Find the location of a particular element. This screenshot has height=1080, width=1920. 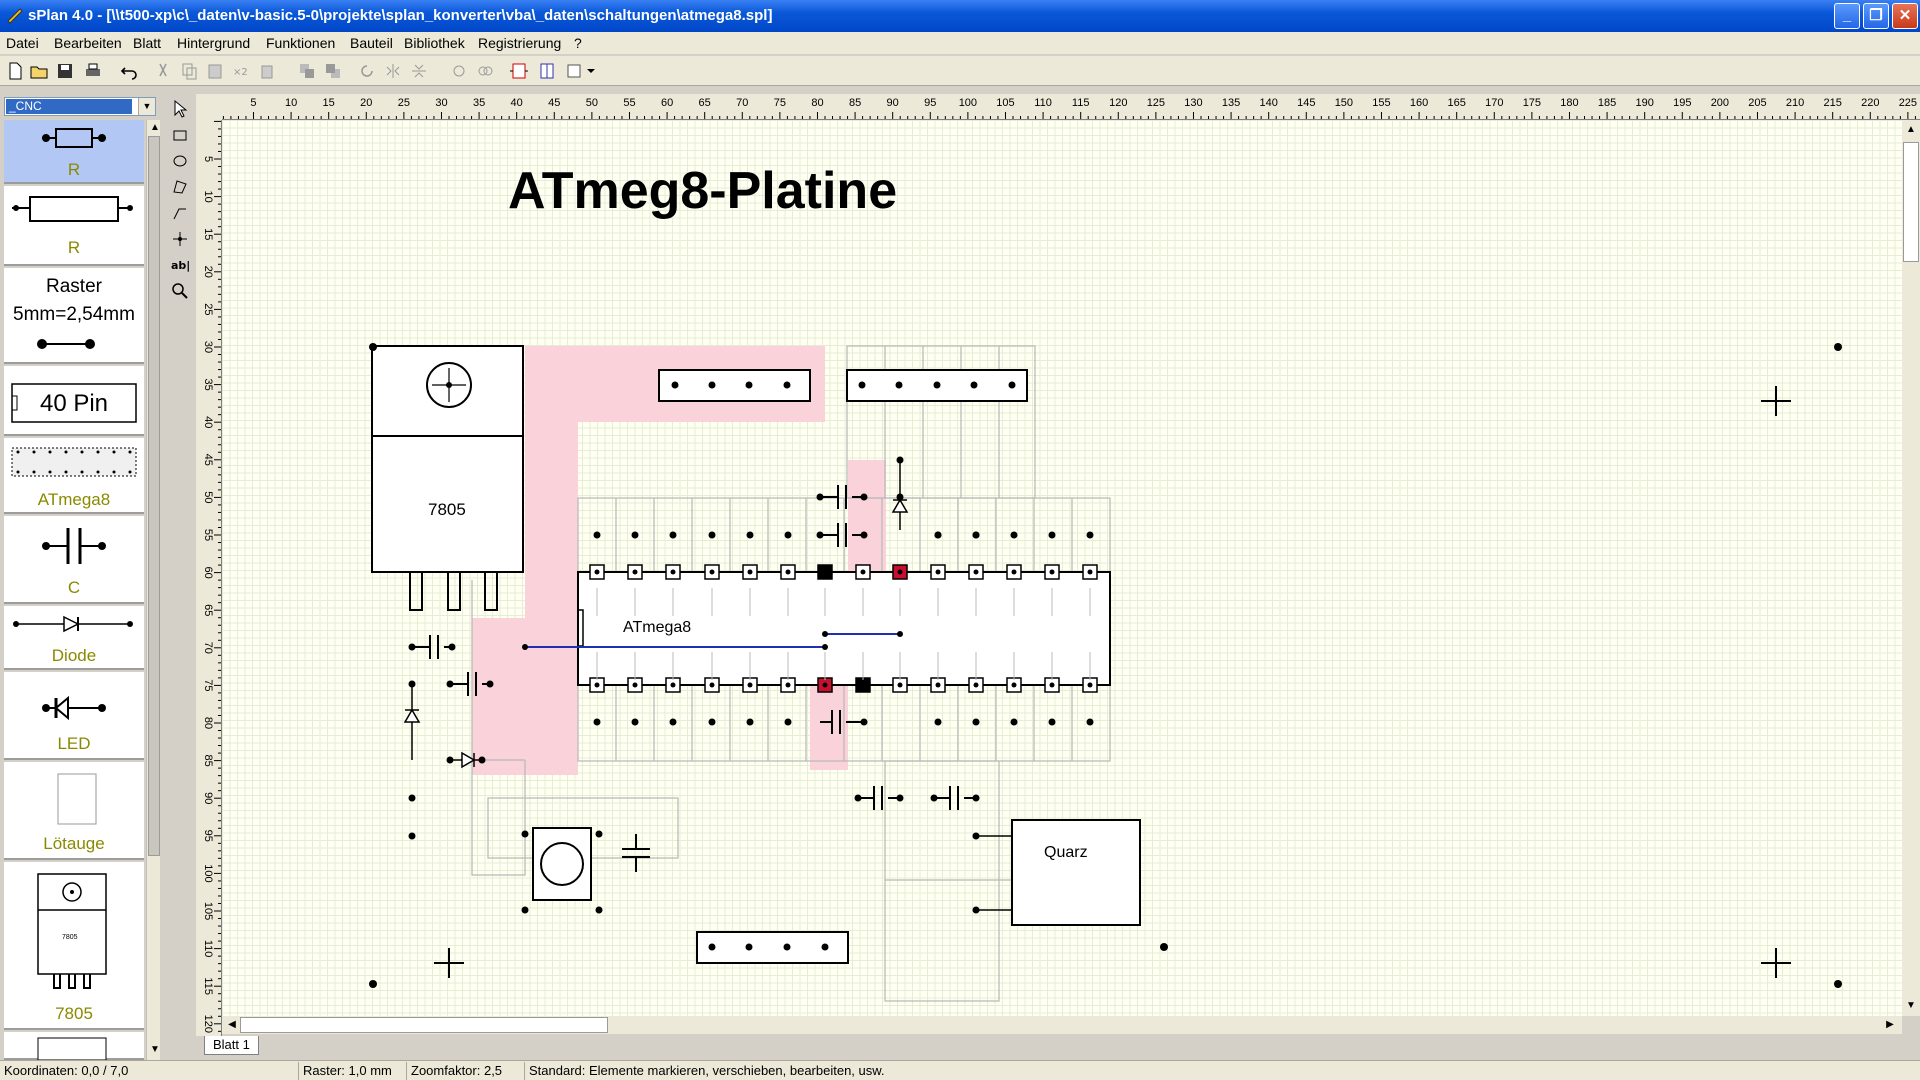

library-item-next is located at coordinates (74, 1046).